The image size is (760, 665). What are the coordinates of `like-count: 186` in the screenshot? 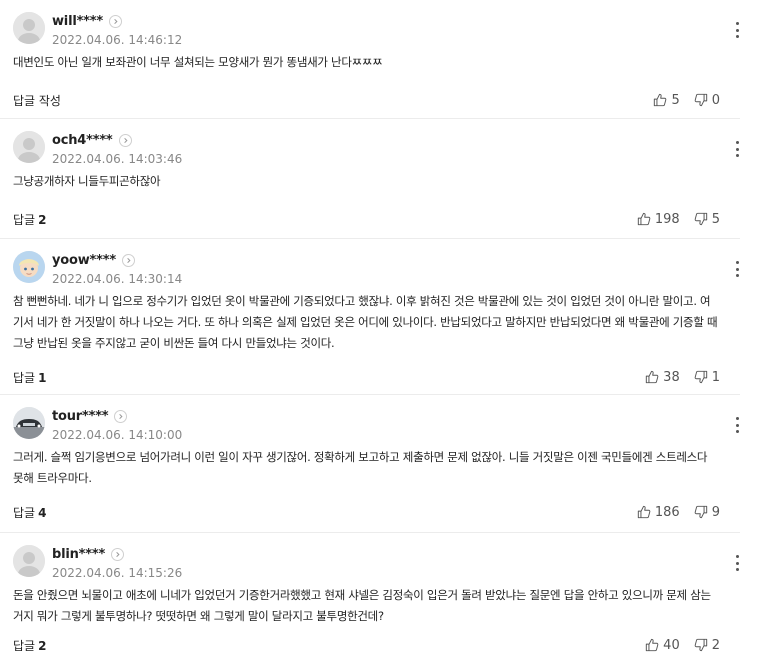 It's located at (667, 512).